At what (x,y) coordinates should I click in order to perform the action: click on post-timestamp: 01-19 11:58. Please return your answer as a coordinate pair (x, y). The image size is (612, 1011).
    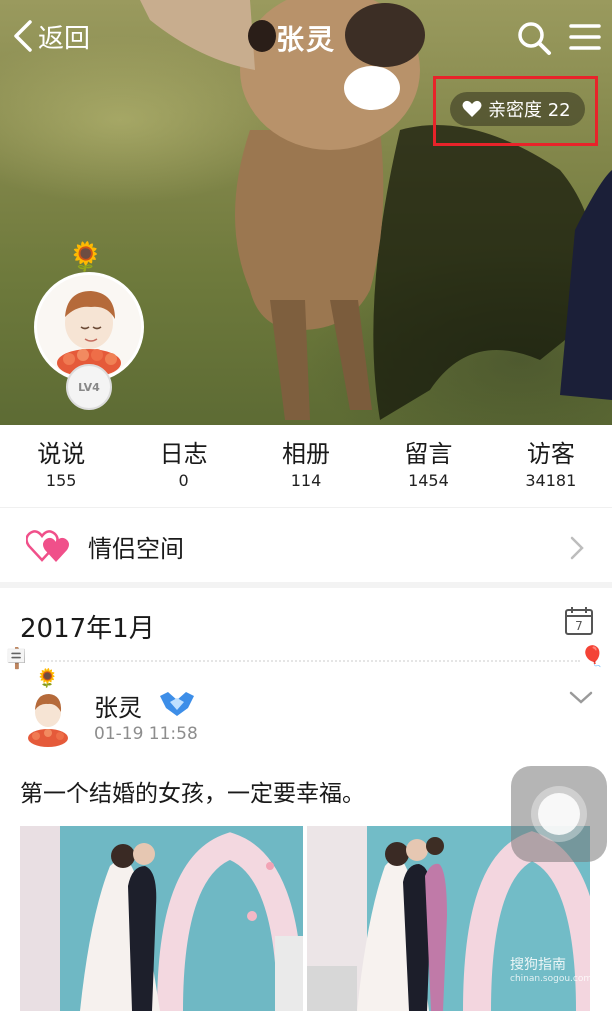
    Looking at the image, I should click on (146, 734).